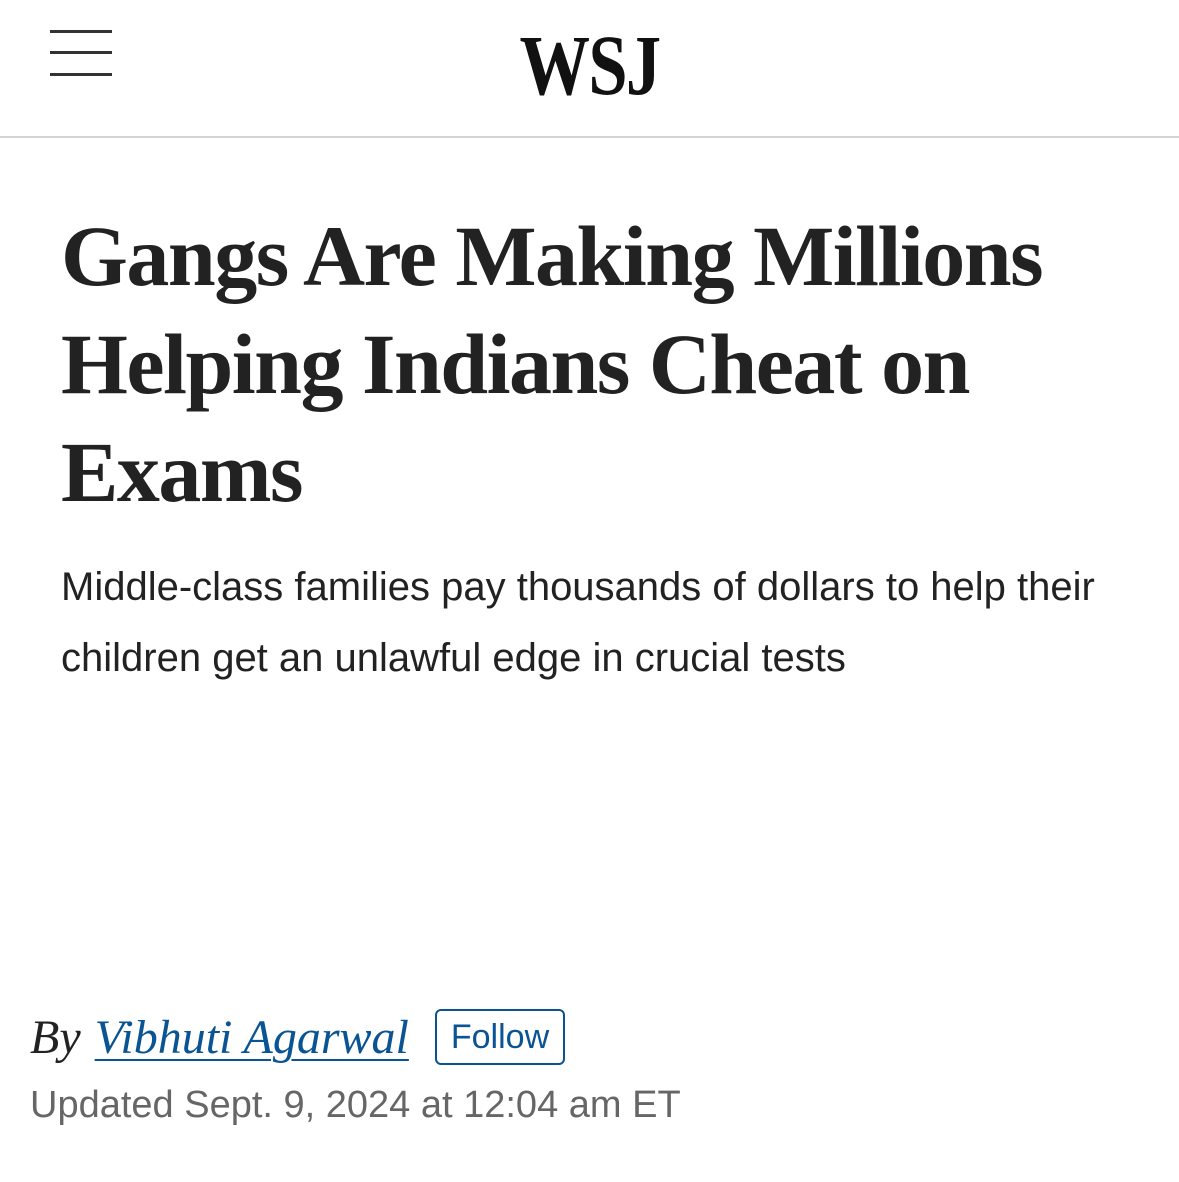  Describe the element at coordinates (589, 65) in the screenshot. I see `wsj-logo: WSJ` at that location.